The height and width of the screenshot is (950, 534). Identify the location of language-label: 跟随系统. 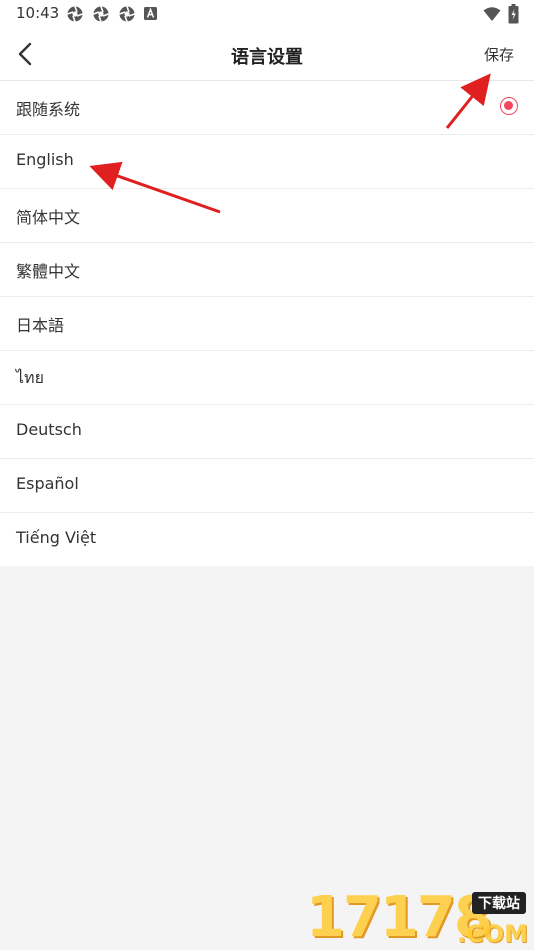
(48, 109).